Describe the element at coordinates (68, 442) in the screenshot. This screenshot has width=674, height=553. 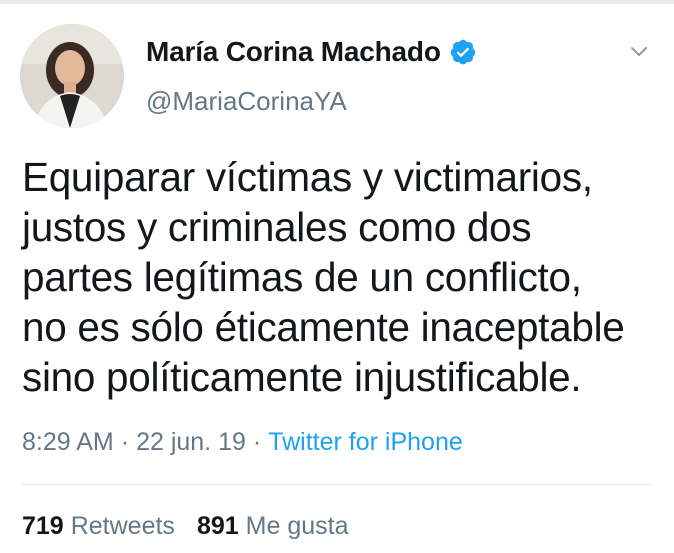
I see `tweet-time: 8:29 AM` at that location.